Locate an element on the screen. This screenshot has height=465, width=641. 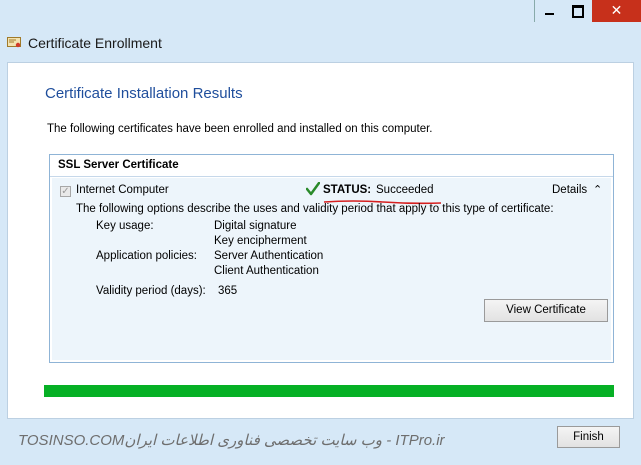
key-usage-value: Digital signature is located at coordinates (255, 226).